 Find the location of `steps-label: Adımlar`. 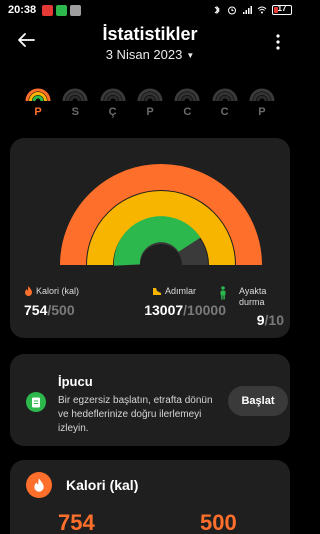

steps-label: Adımlar is located at coordinates (181, 291).